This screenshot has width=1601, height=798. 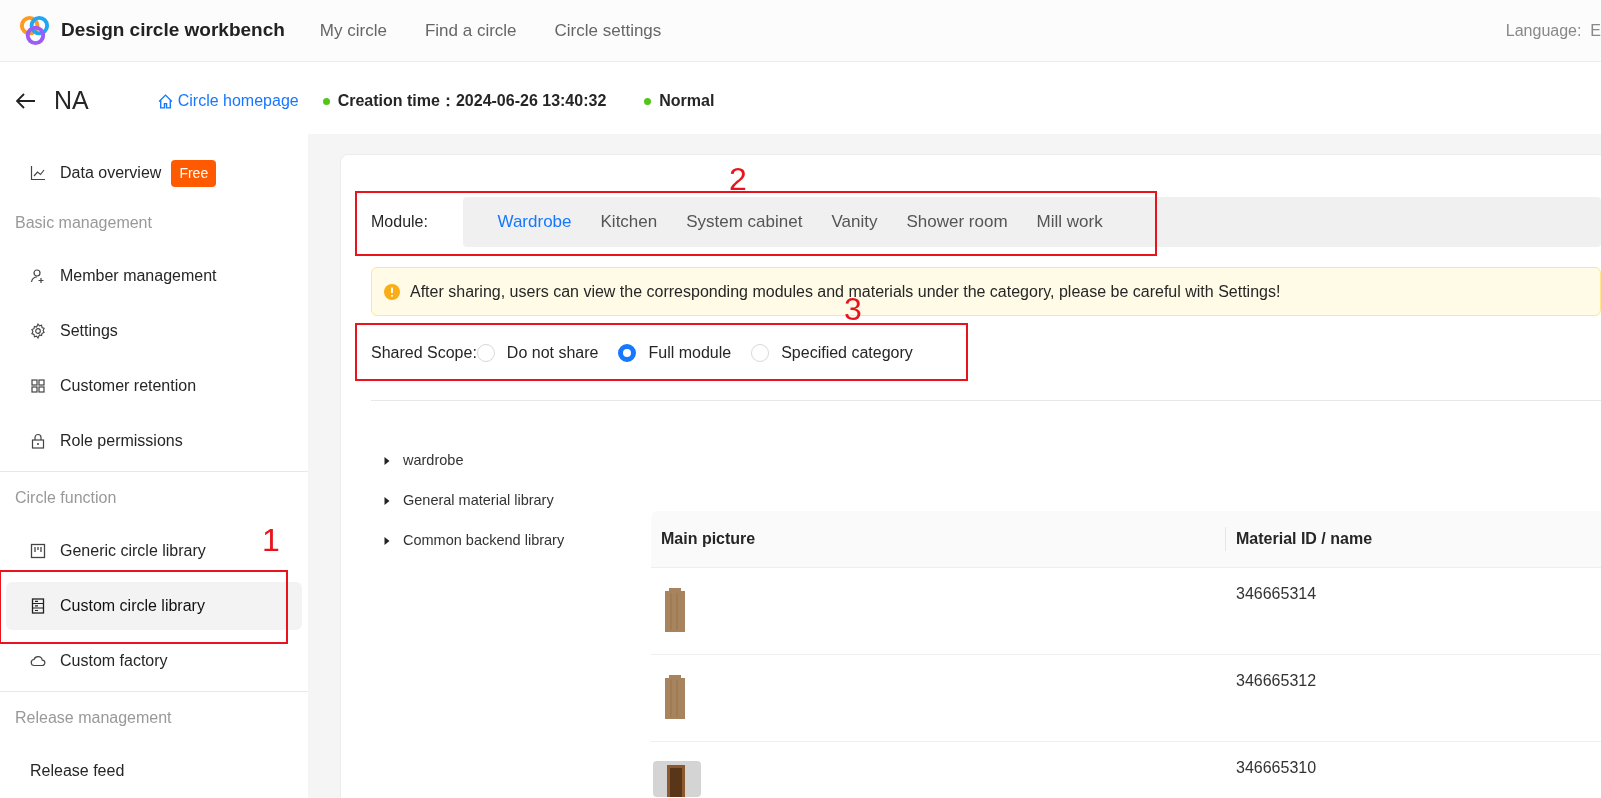 I want to click on homepage-link: Circle homepage, so click(x=227, y=101).